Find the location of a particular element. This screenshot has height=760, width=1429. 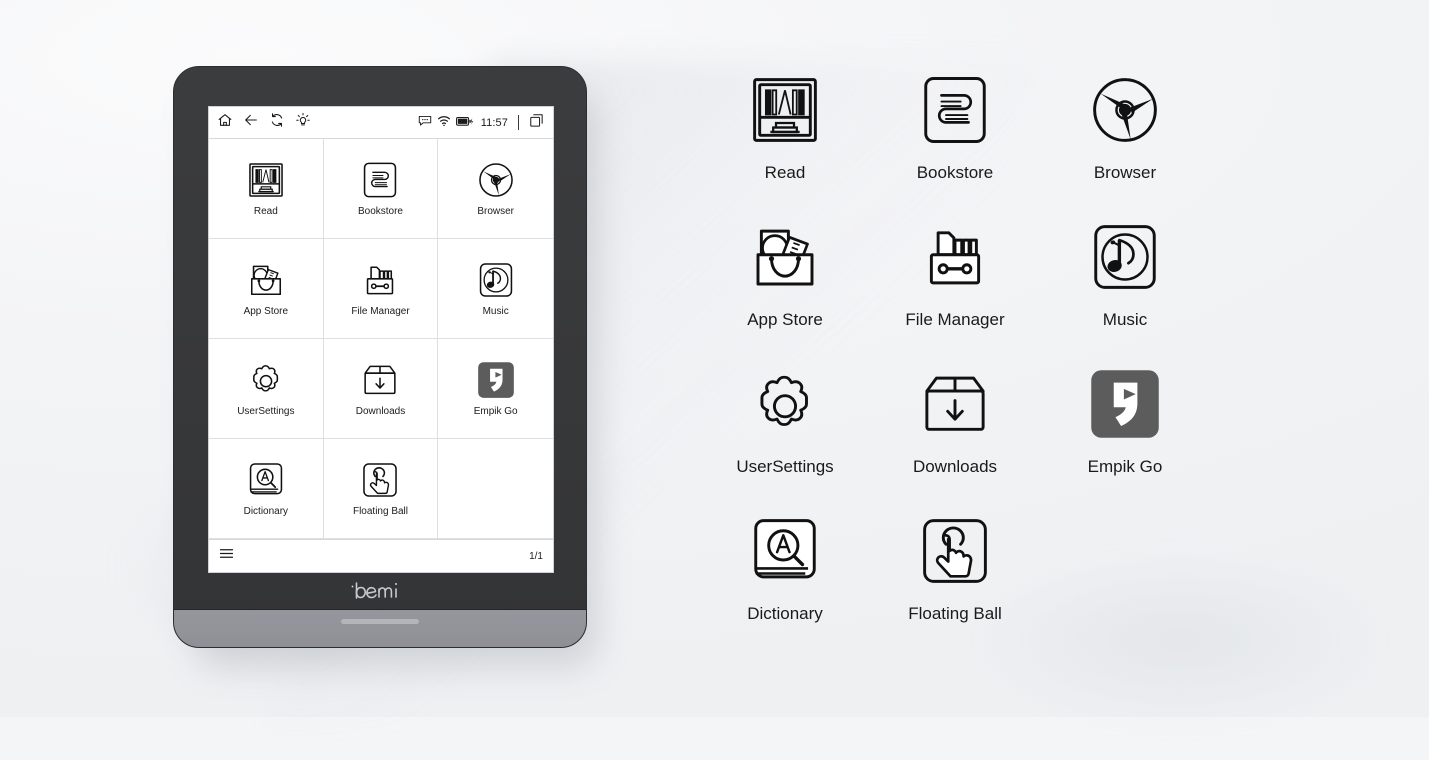

hamburger-menu-icon is located at coordinates (226, 556).